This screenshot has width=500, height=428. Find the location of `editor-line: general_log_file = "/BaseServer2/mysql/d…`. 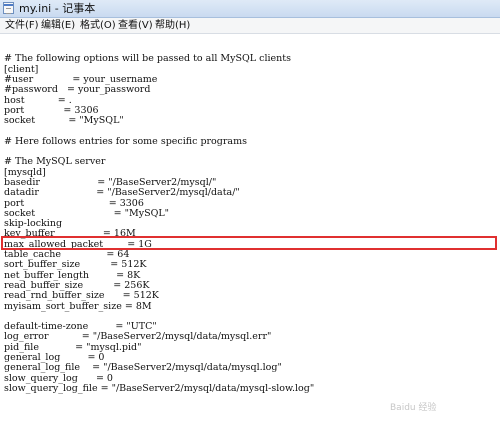

editor-line: general_log_file = "/BaseServer2/mysql/d… is located at coordinates (143, 368).